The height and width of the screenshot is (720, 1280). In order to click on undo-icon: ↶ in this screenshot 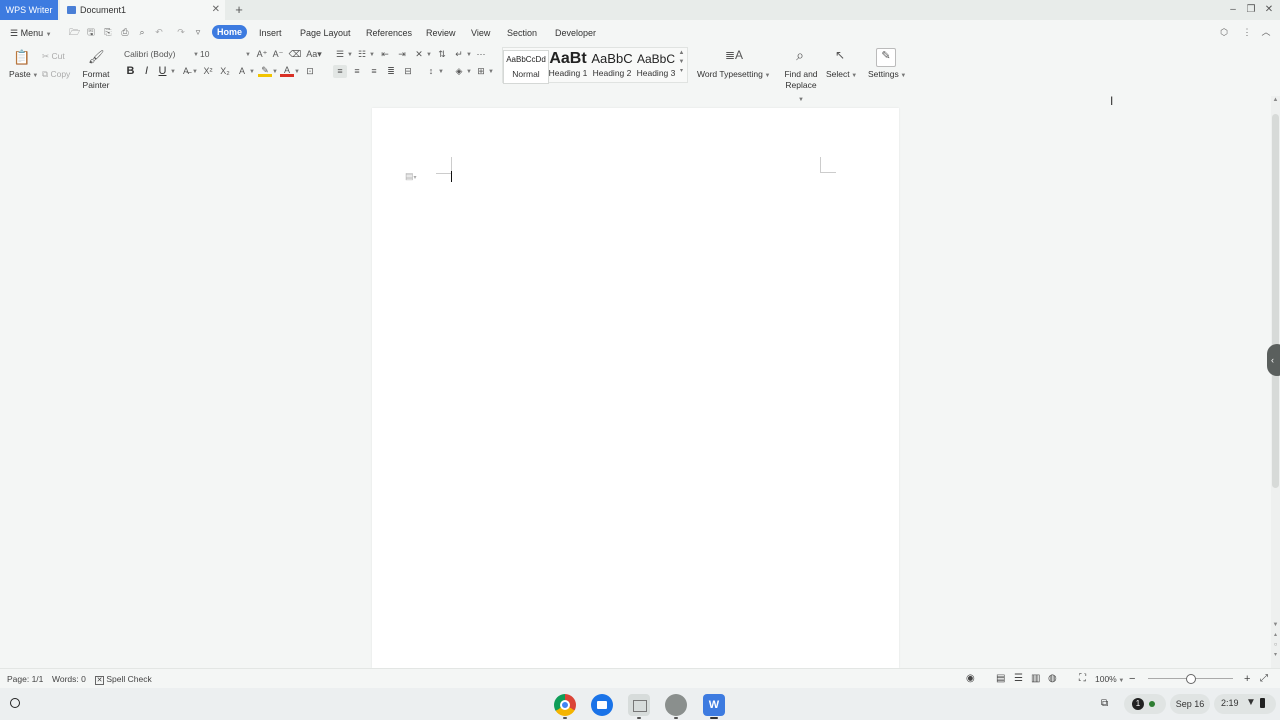, I will do `click(159, 32)`.